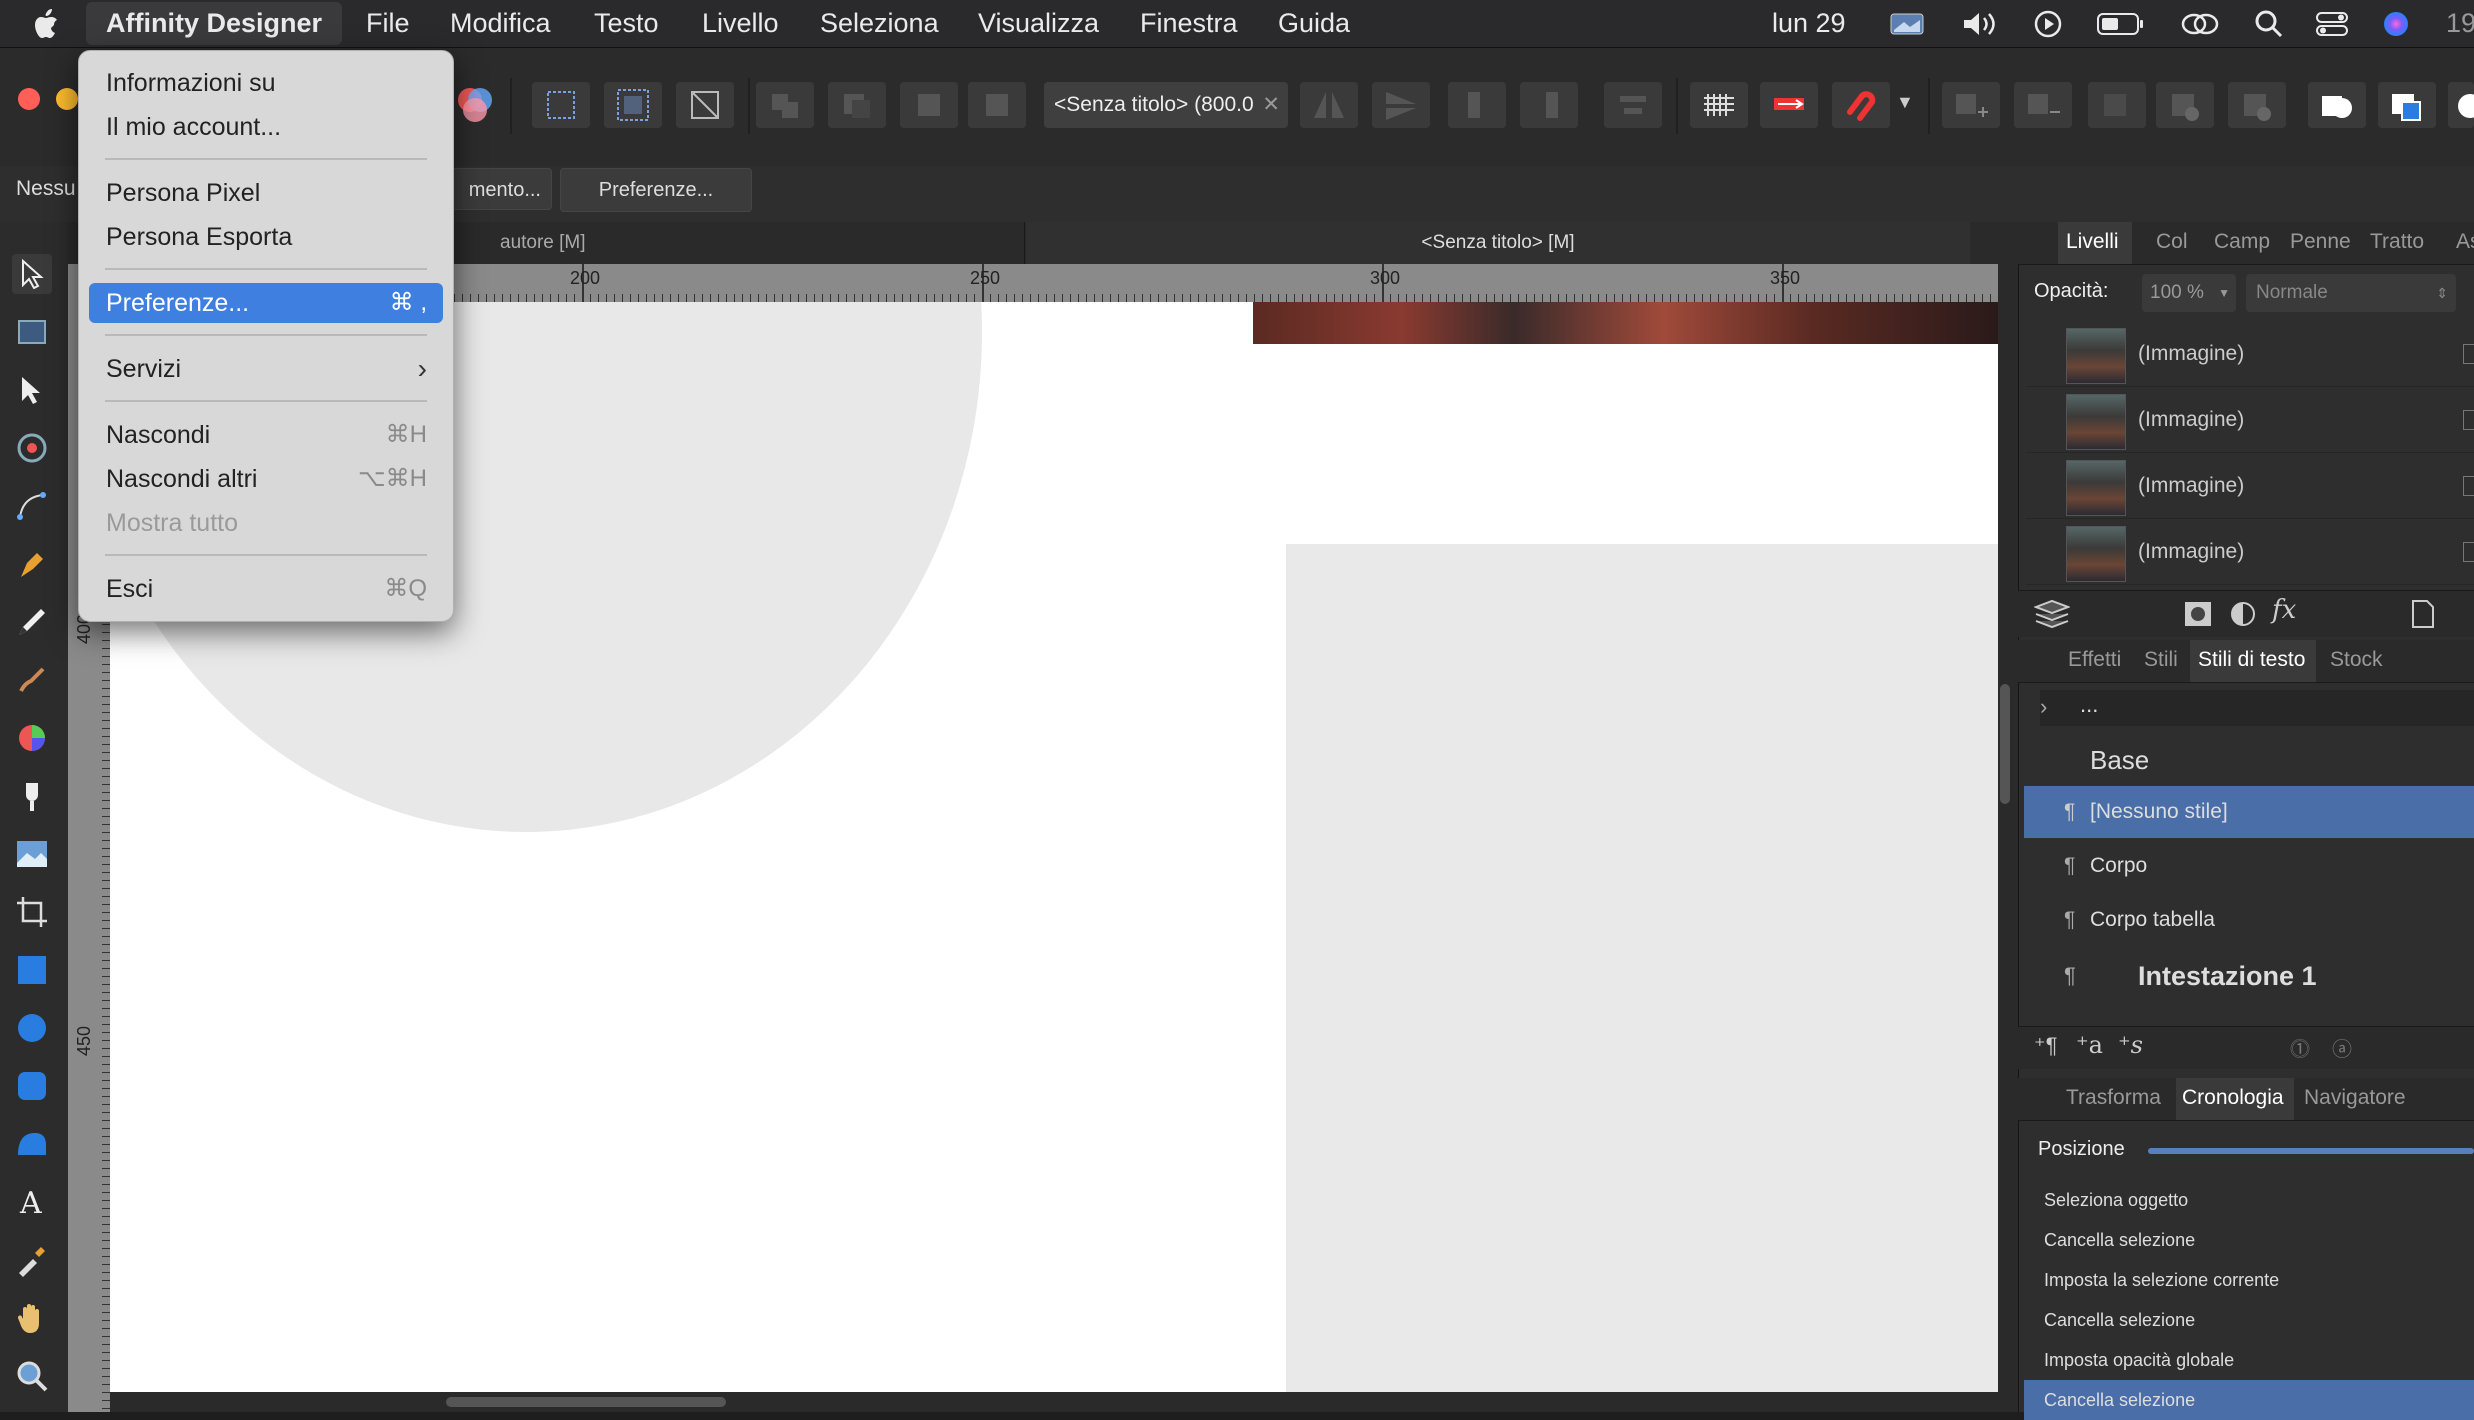  Describe the element at coordinates (29, 99) in the screenshot. I see `window-close-button` at that location.